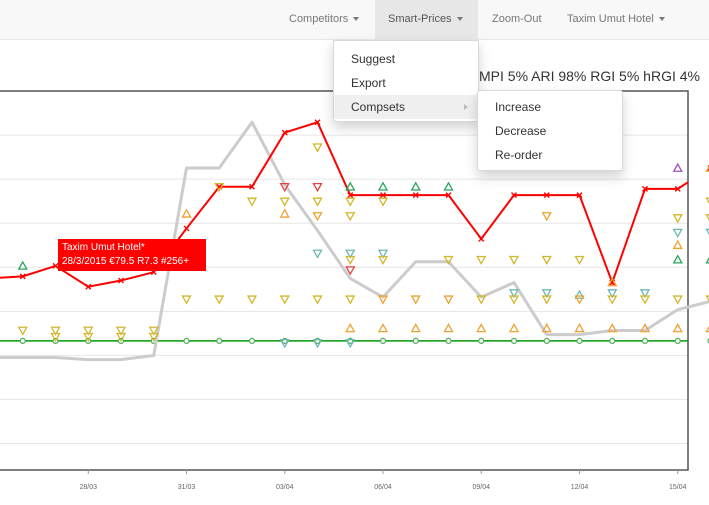 The width and height of the screenshot is (709, 505). Describe the element at coordinates (383, 480) in the screenshot. I see `chart-x-ticks: 28/03 31/03 03/04 06/04 09/04 12/04 15/04` at that location.